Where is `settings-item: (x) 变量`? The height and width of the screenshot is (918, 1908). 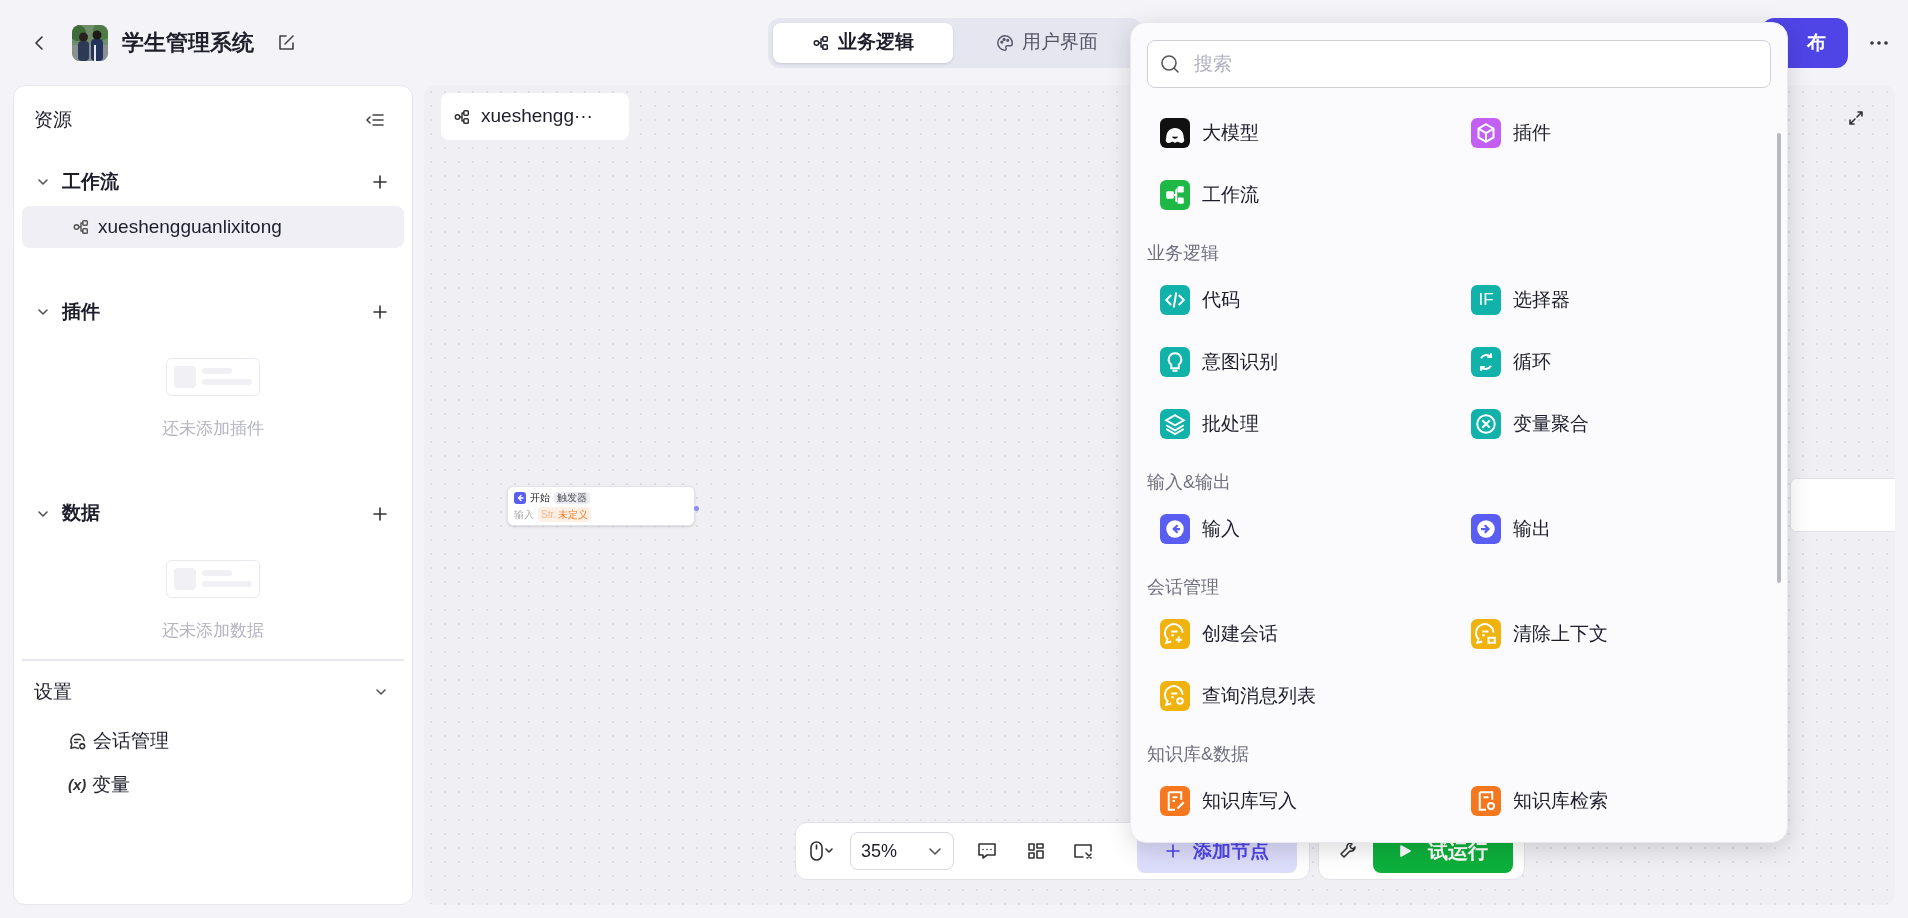 settings-item: (x) 变量 is located at coordinates (213, 785).